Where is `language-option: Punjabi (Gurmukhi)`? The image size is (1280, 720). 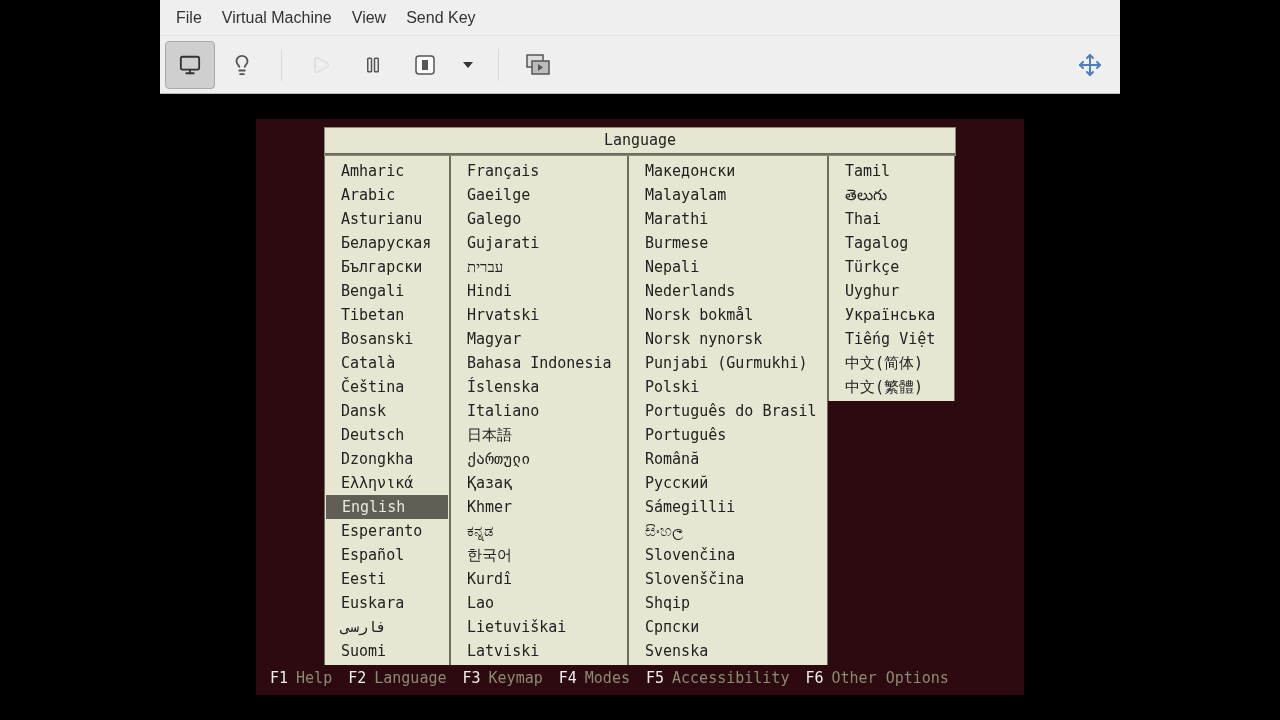
language-option: Punjabi (Gurmukhi) is located at coordinates (728, 363).